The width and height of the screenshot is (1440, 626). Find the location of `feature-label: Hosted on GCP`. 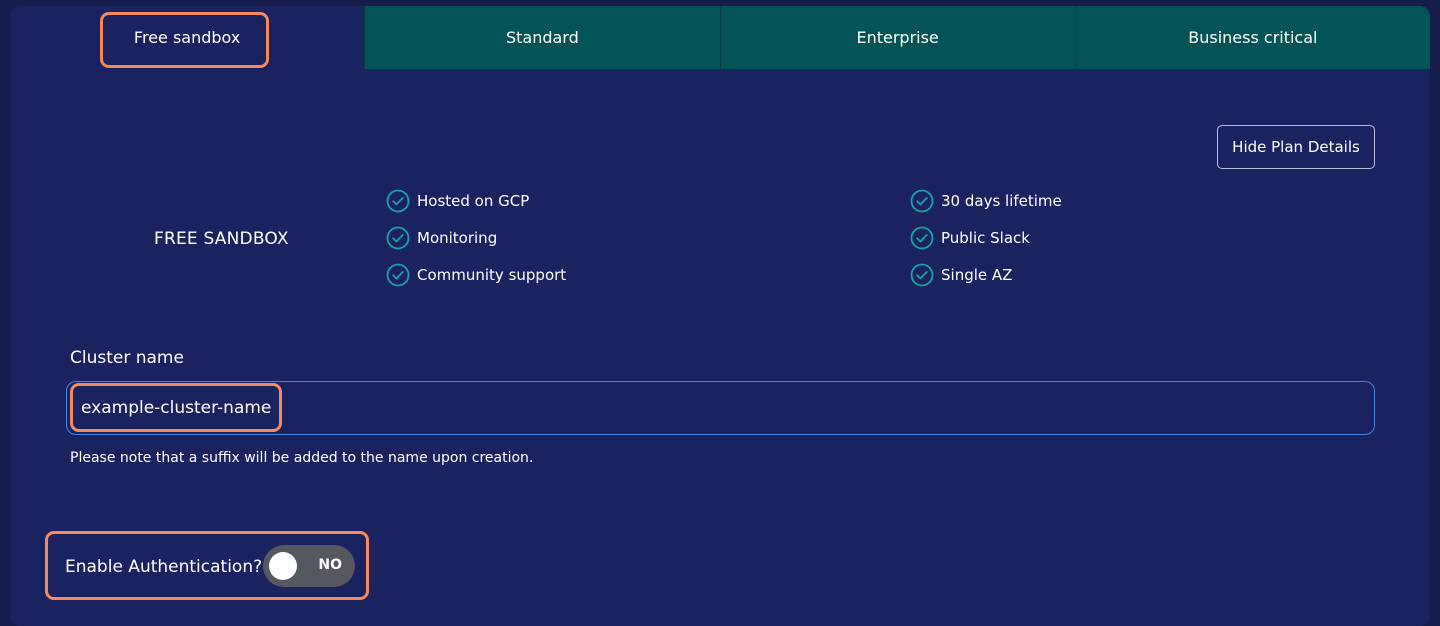

feature-label: Hosted on GCP is located at coordinates (473, 201).